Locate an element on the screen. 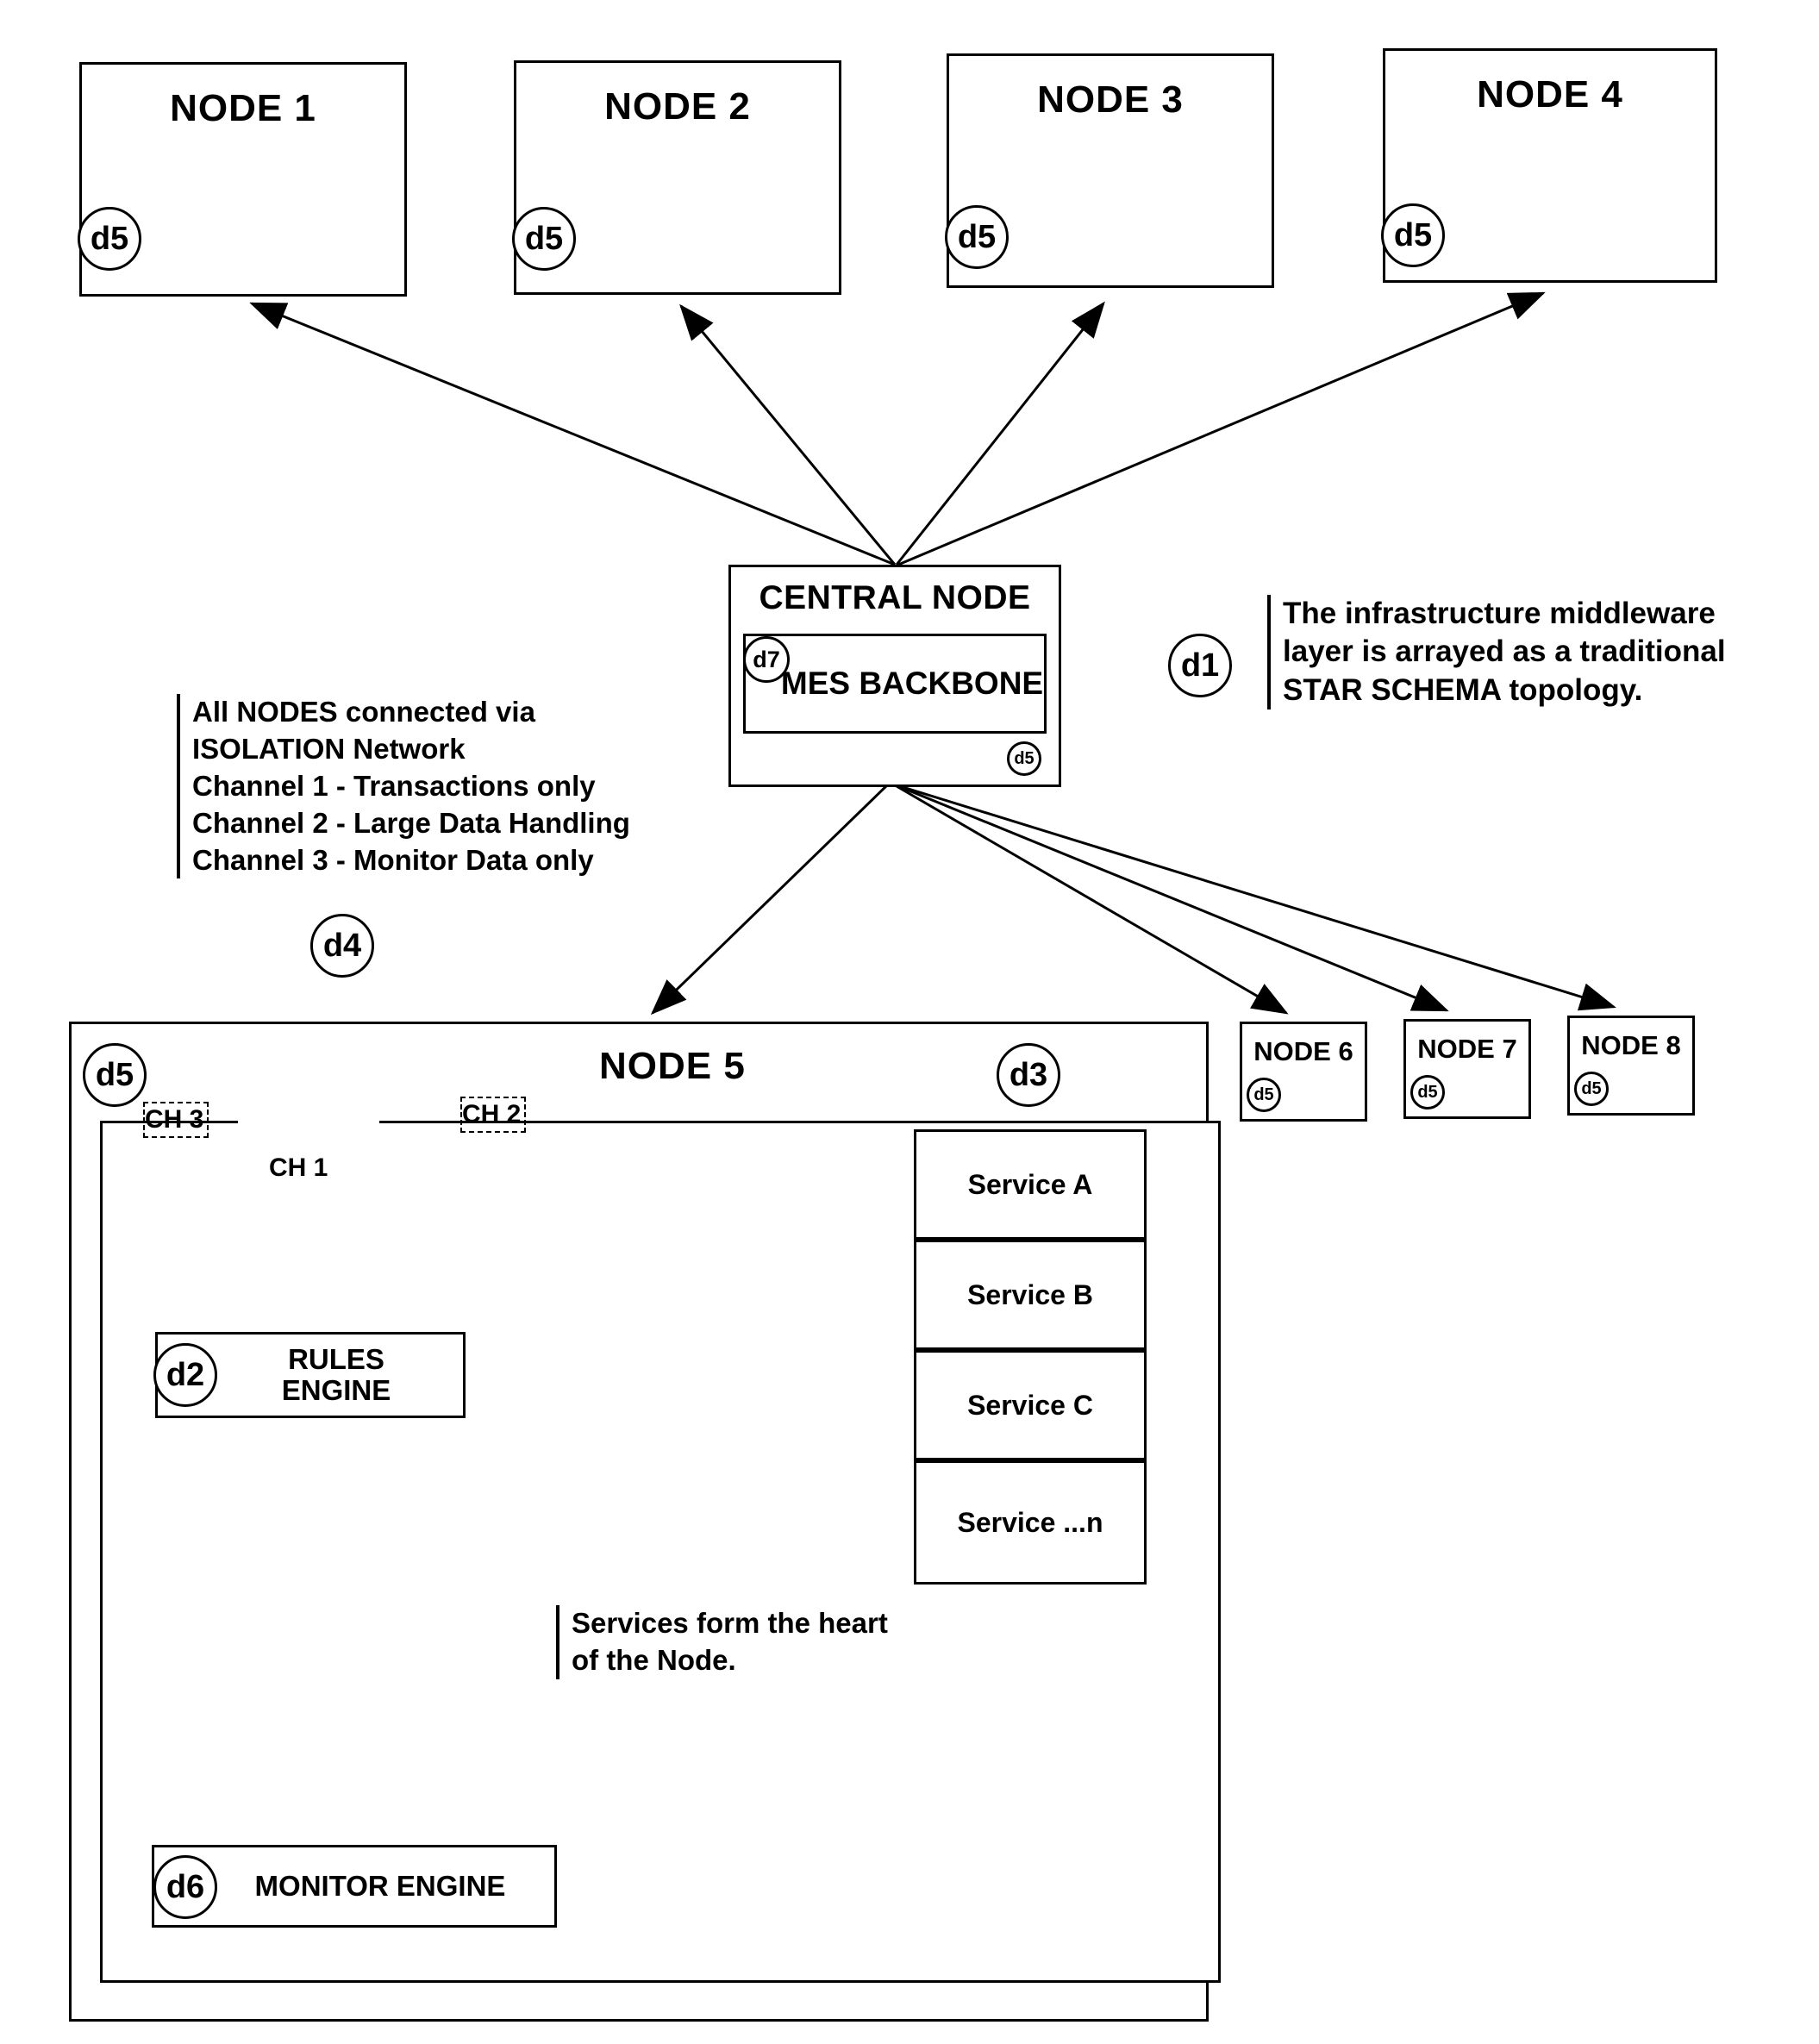 This screenshot has height=2044, width=1819. service-label: Service A is located at coordinates (1030, 1184).